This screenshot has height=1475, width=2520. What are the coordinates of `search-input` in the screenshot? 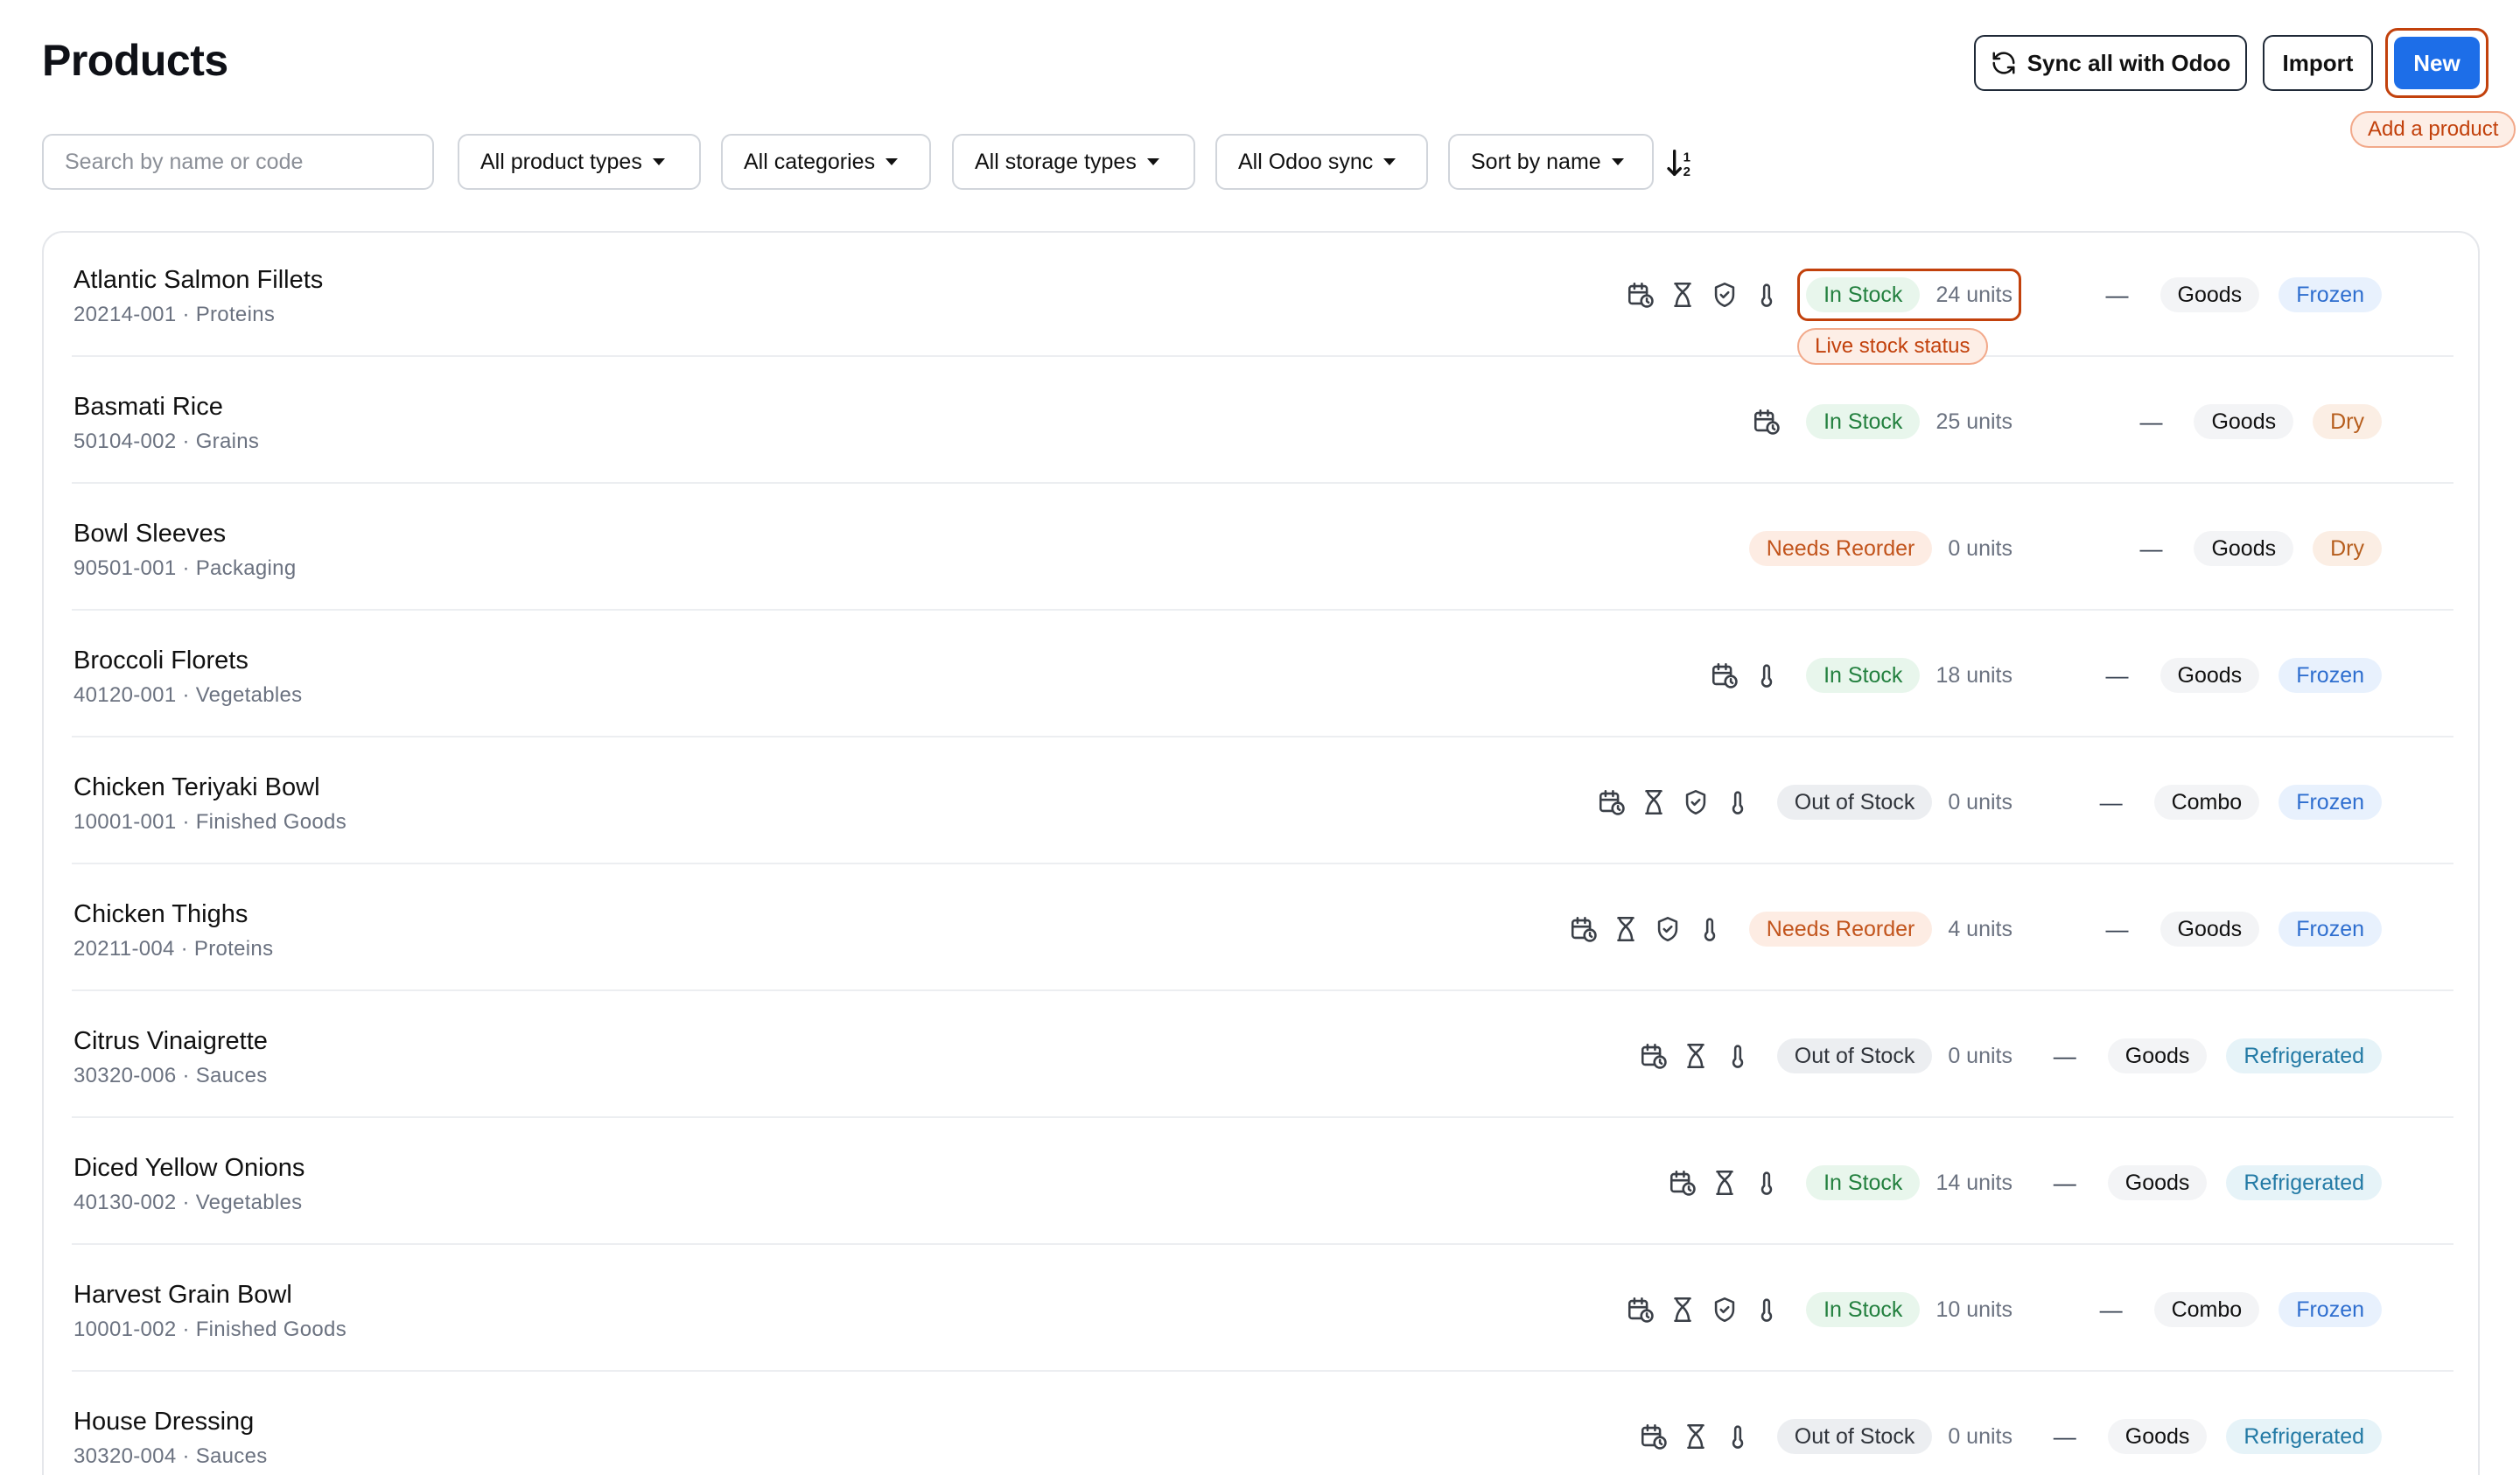 It's located at (238, 162).